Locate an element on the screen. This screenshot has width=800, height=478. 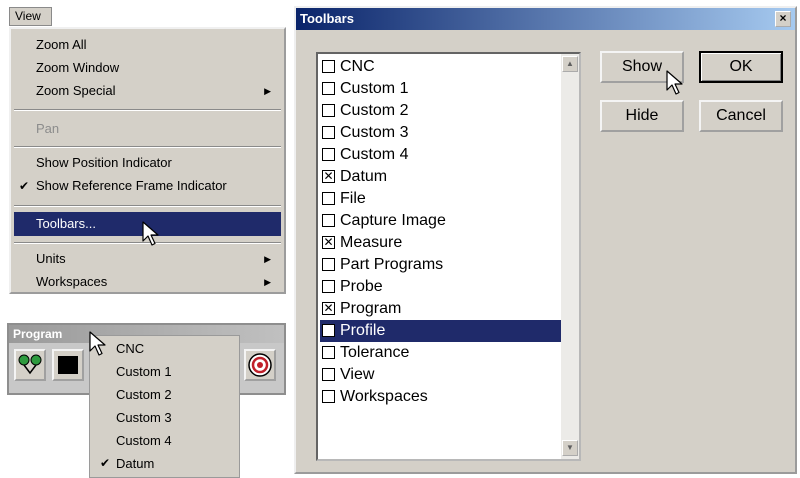
toolbar-list-item: Custom 1 is located at coordinates (441, 89).